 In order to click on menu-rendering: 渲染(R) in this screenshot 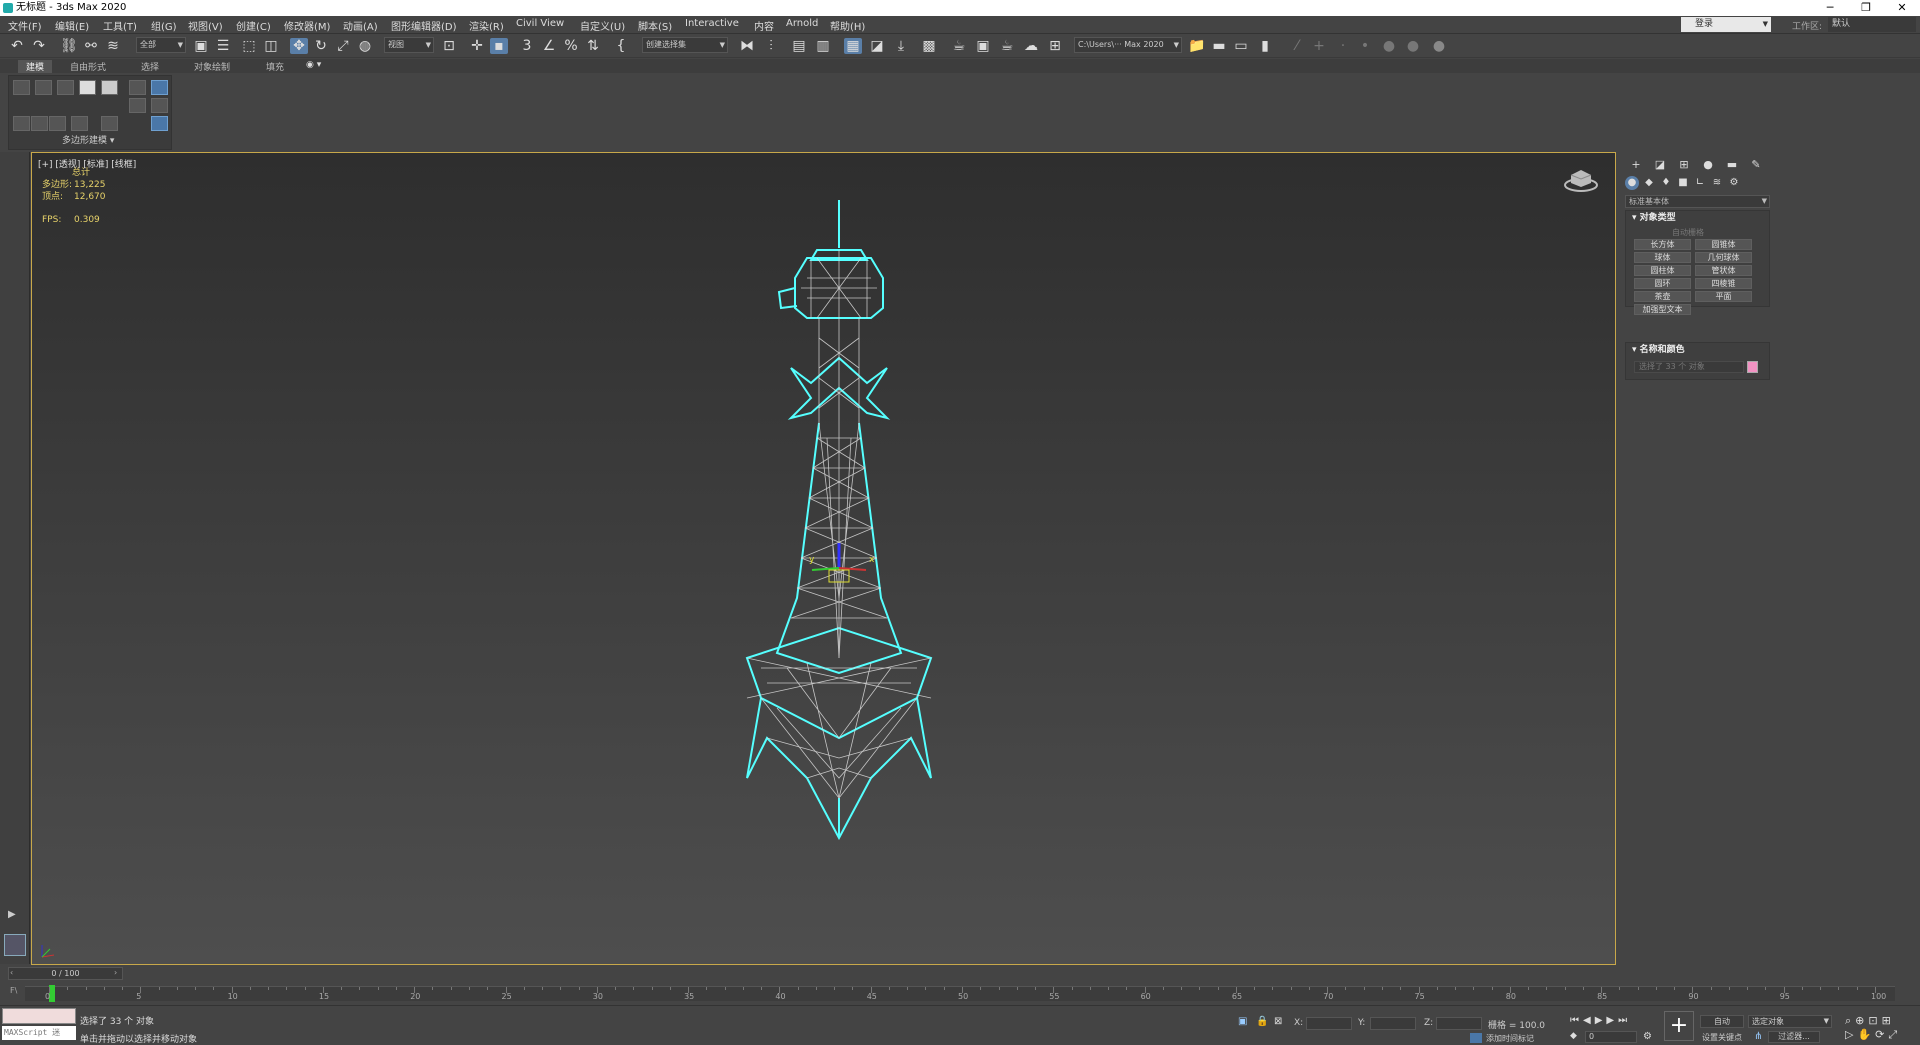, I will do `click(486, 25)`.